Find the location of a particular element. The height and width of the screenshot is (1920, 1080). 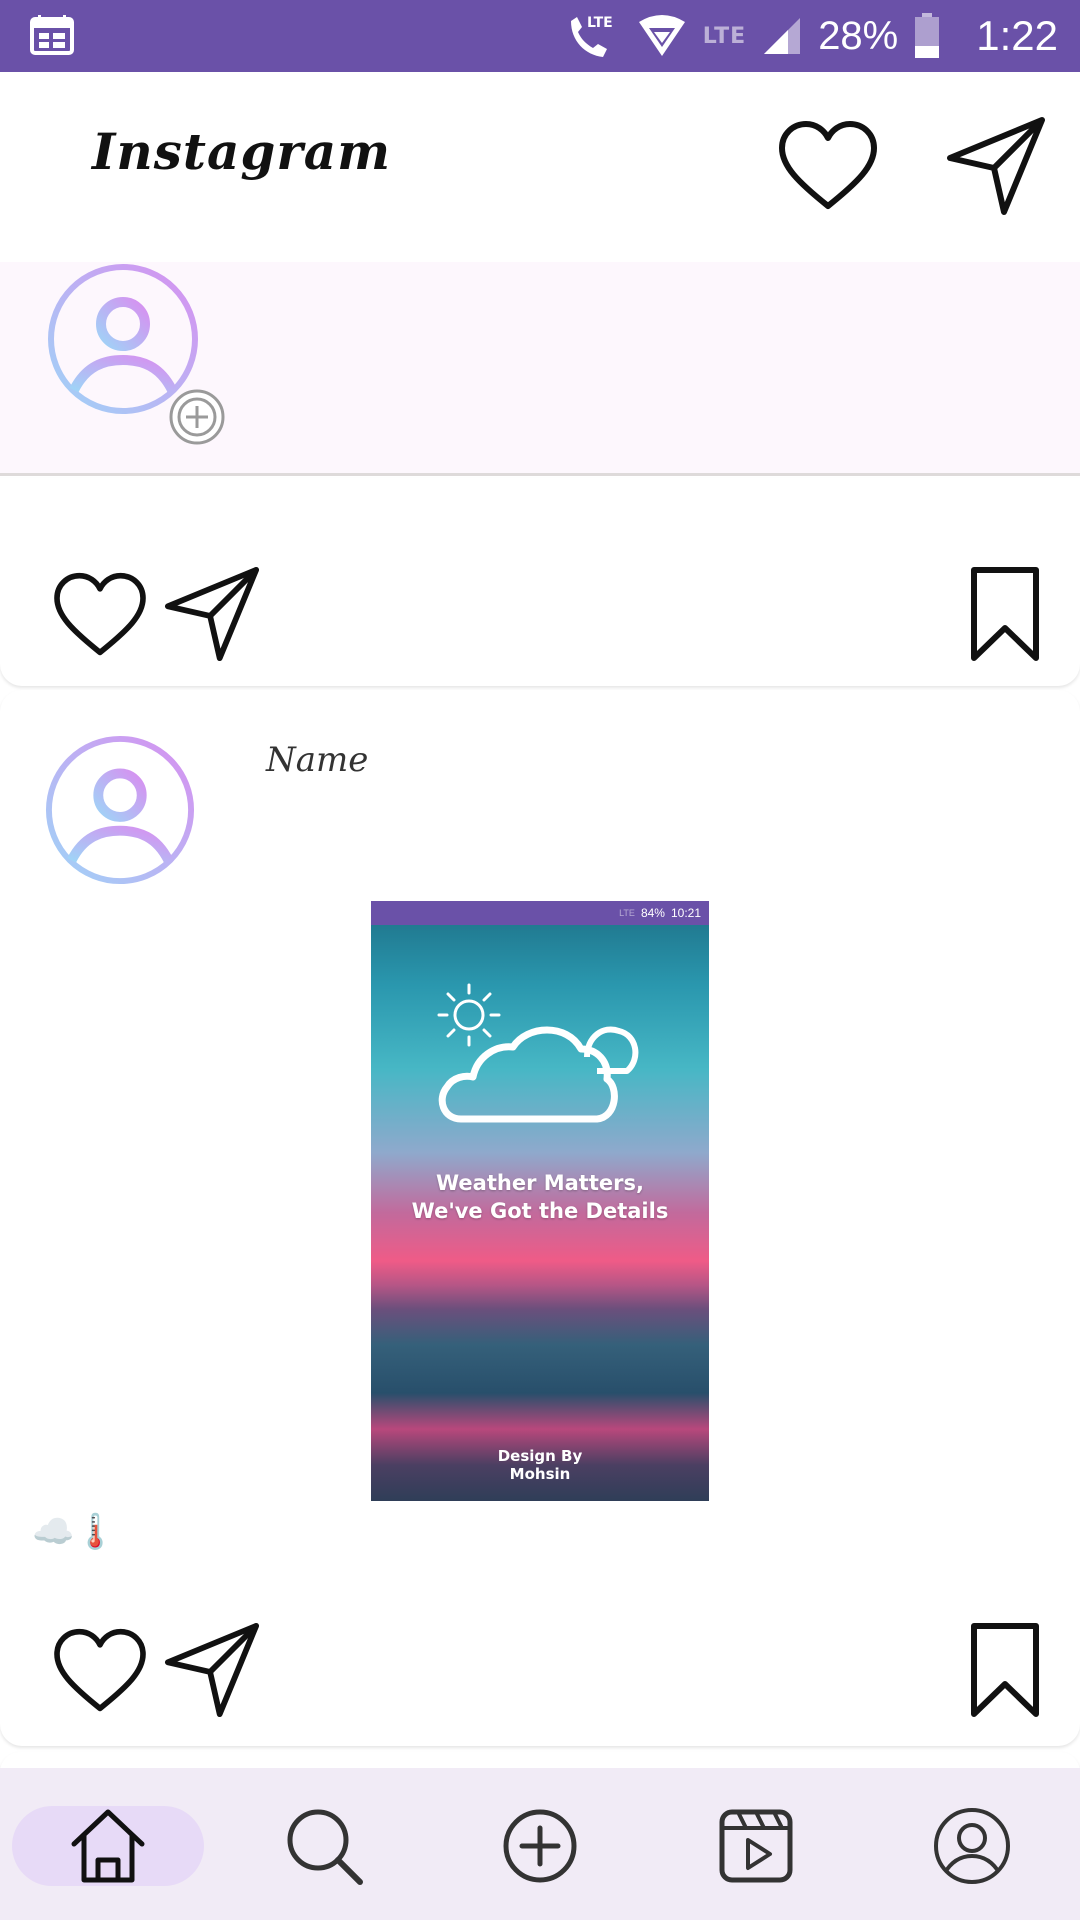

add-story-icon is located at coordinates (197, 417).